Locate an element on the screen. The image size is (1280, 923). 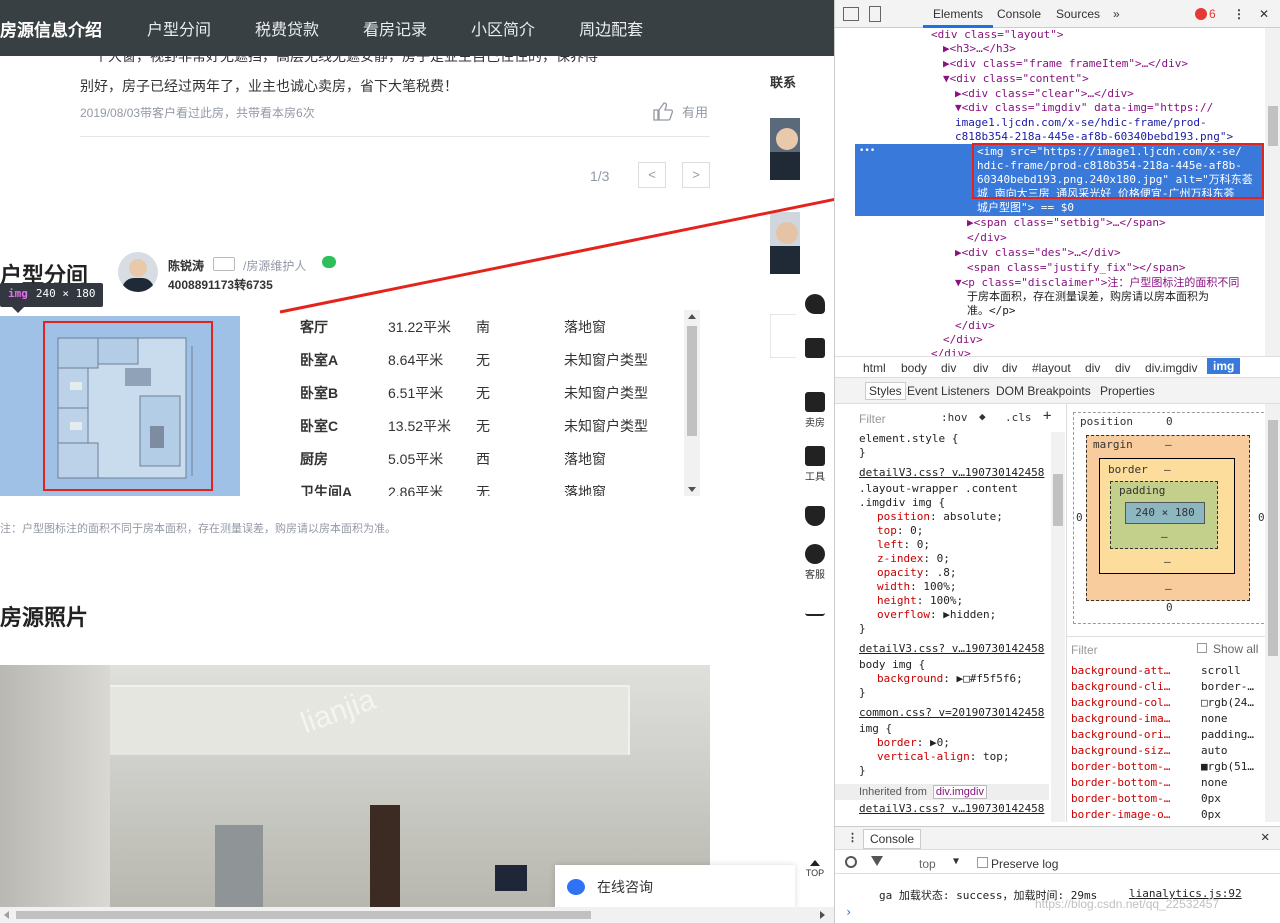
css-property: vertical-align is located at coordinates (923, 756).